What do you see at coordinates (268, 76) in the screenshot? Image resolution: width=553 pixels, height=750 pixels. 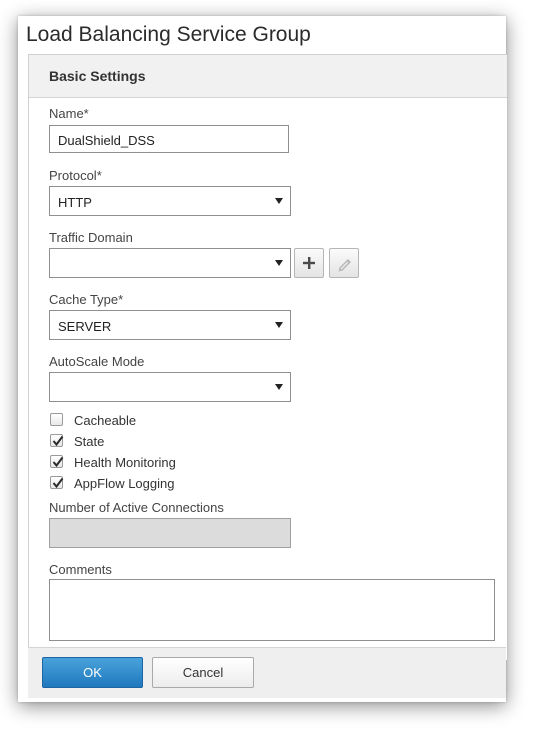 I see `basic-settings-header: Basic Settings` at bounding box center [268, 76].